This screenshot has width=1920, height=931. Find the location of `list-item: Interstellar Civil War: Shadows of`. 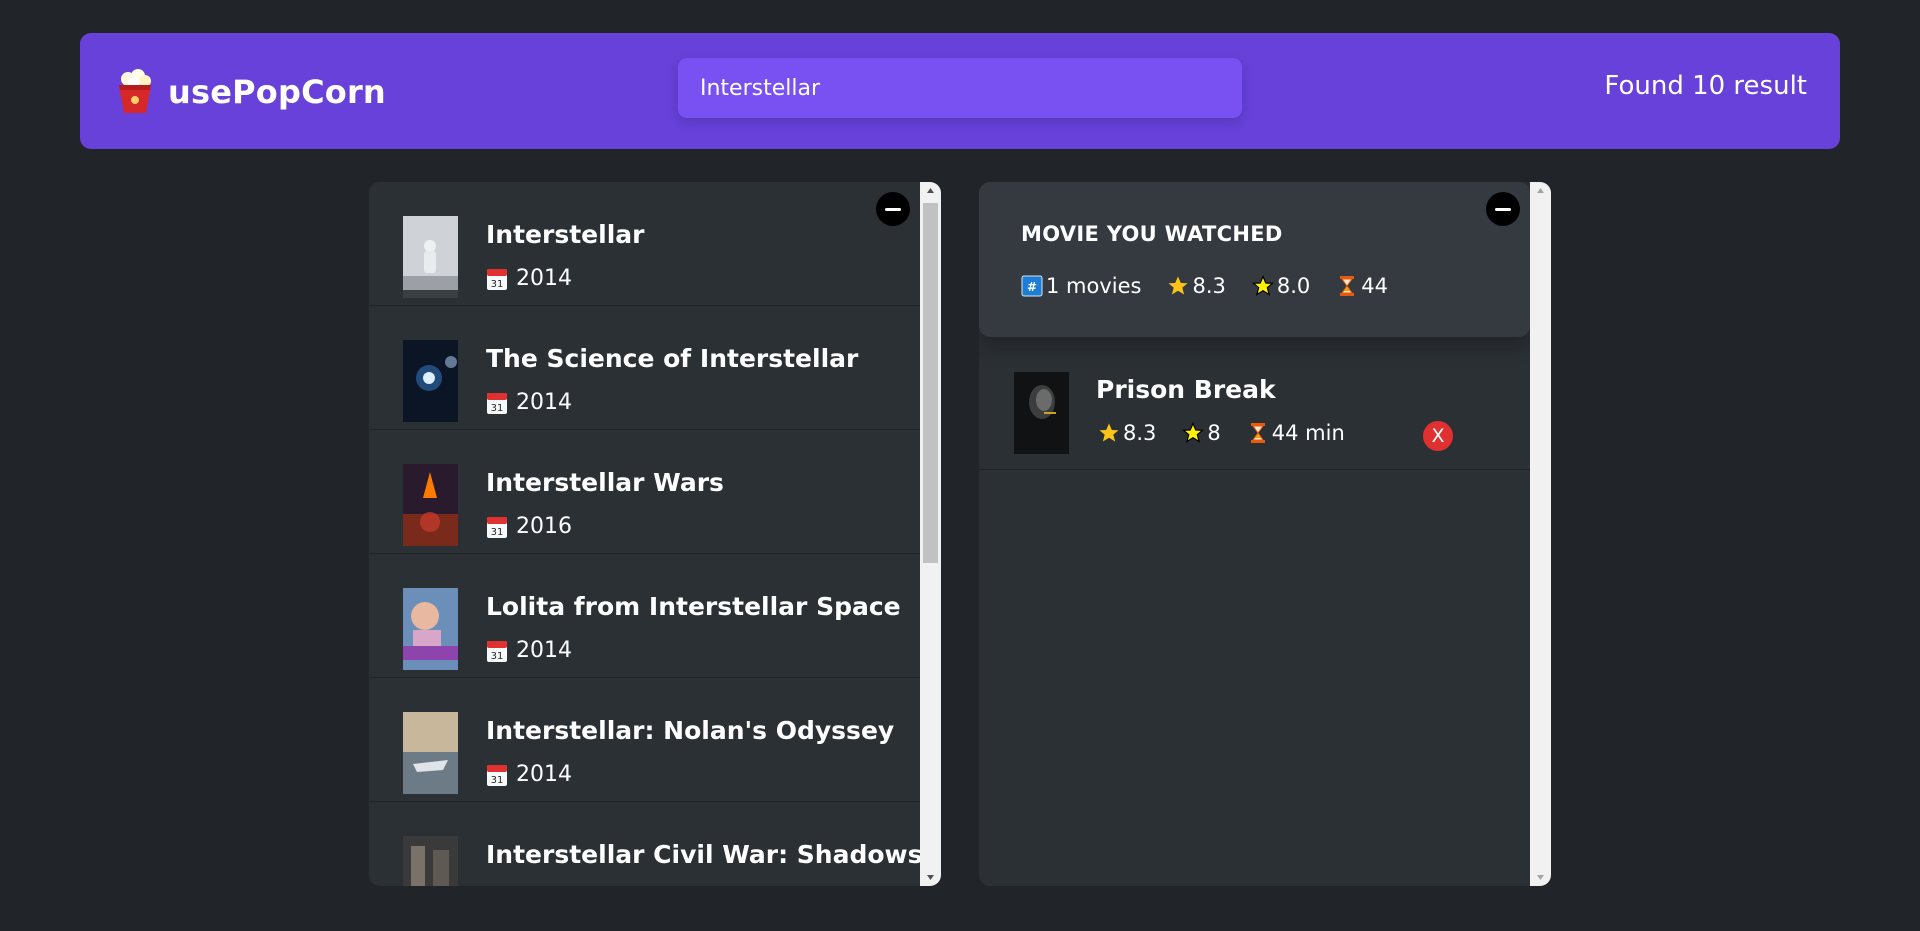

list-item: Interstellar Civil War: Shadows of is located at coordinates (655, 844).